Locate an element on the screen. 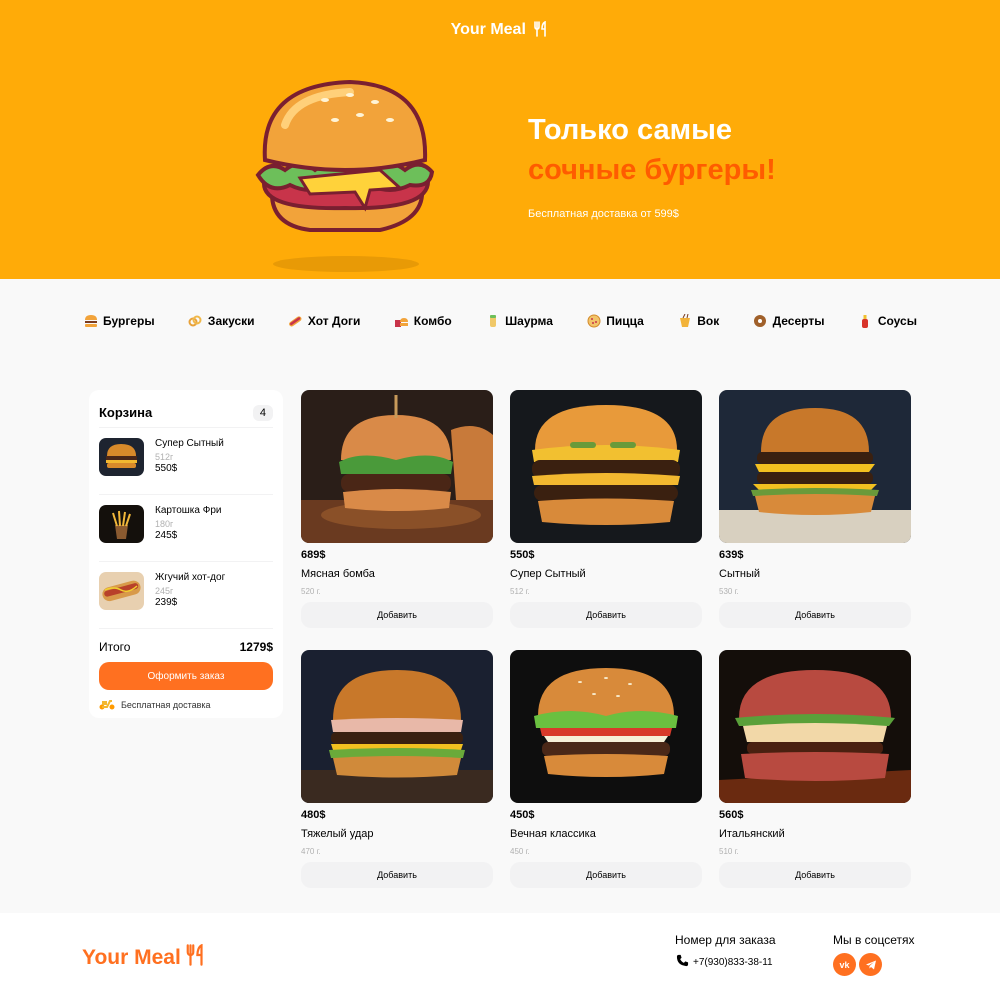 The height and width of the screenshot is (1000, 1000). product-price: 450$ is located at coordinates (522, 815).